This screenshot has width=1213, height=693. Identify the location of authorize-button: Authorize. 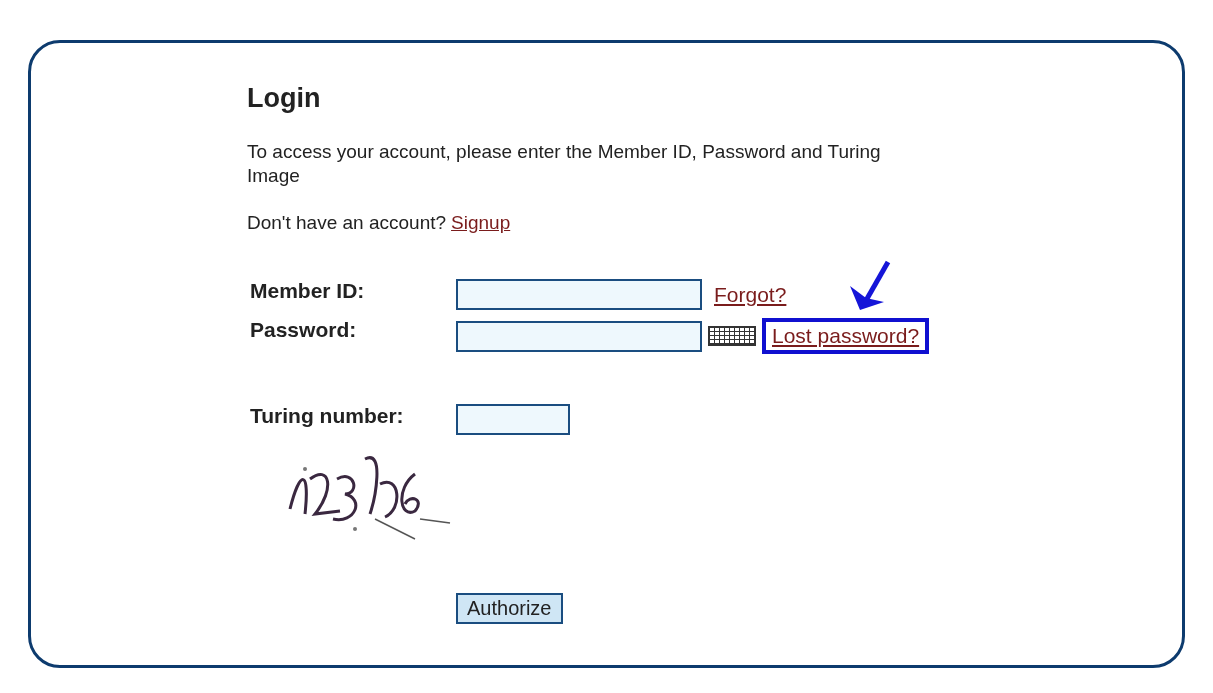
(509, 608).